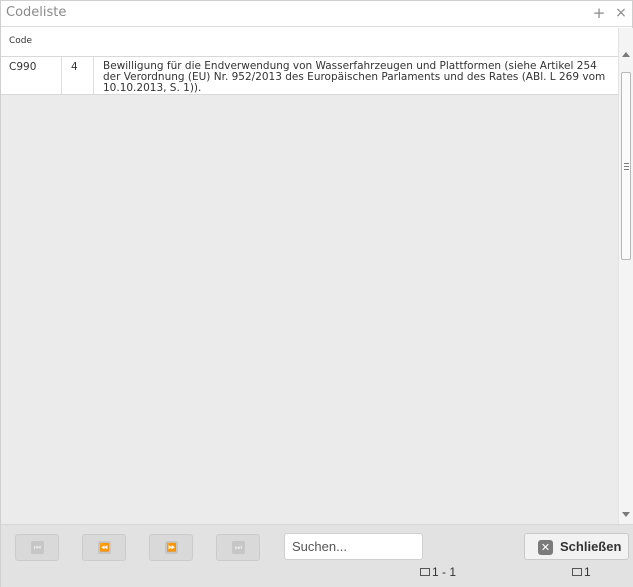 The width and height of the screenshot is (633, 587). Describe the element at coordinates (599, 13) in the screenshot. I see `add-icon: +` at that location.